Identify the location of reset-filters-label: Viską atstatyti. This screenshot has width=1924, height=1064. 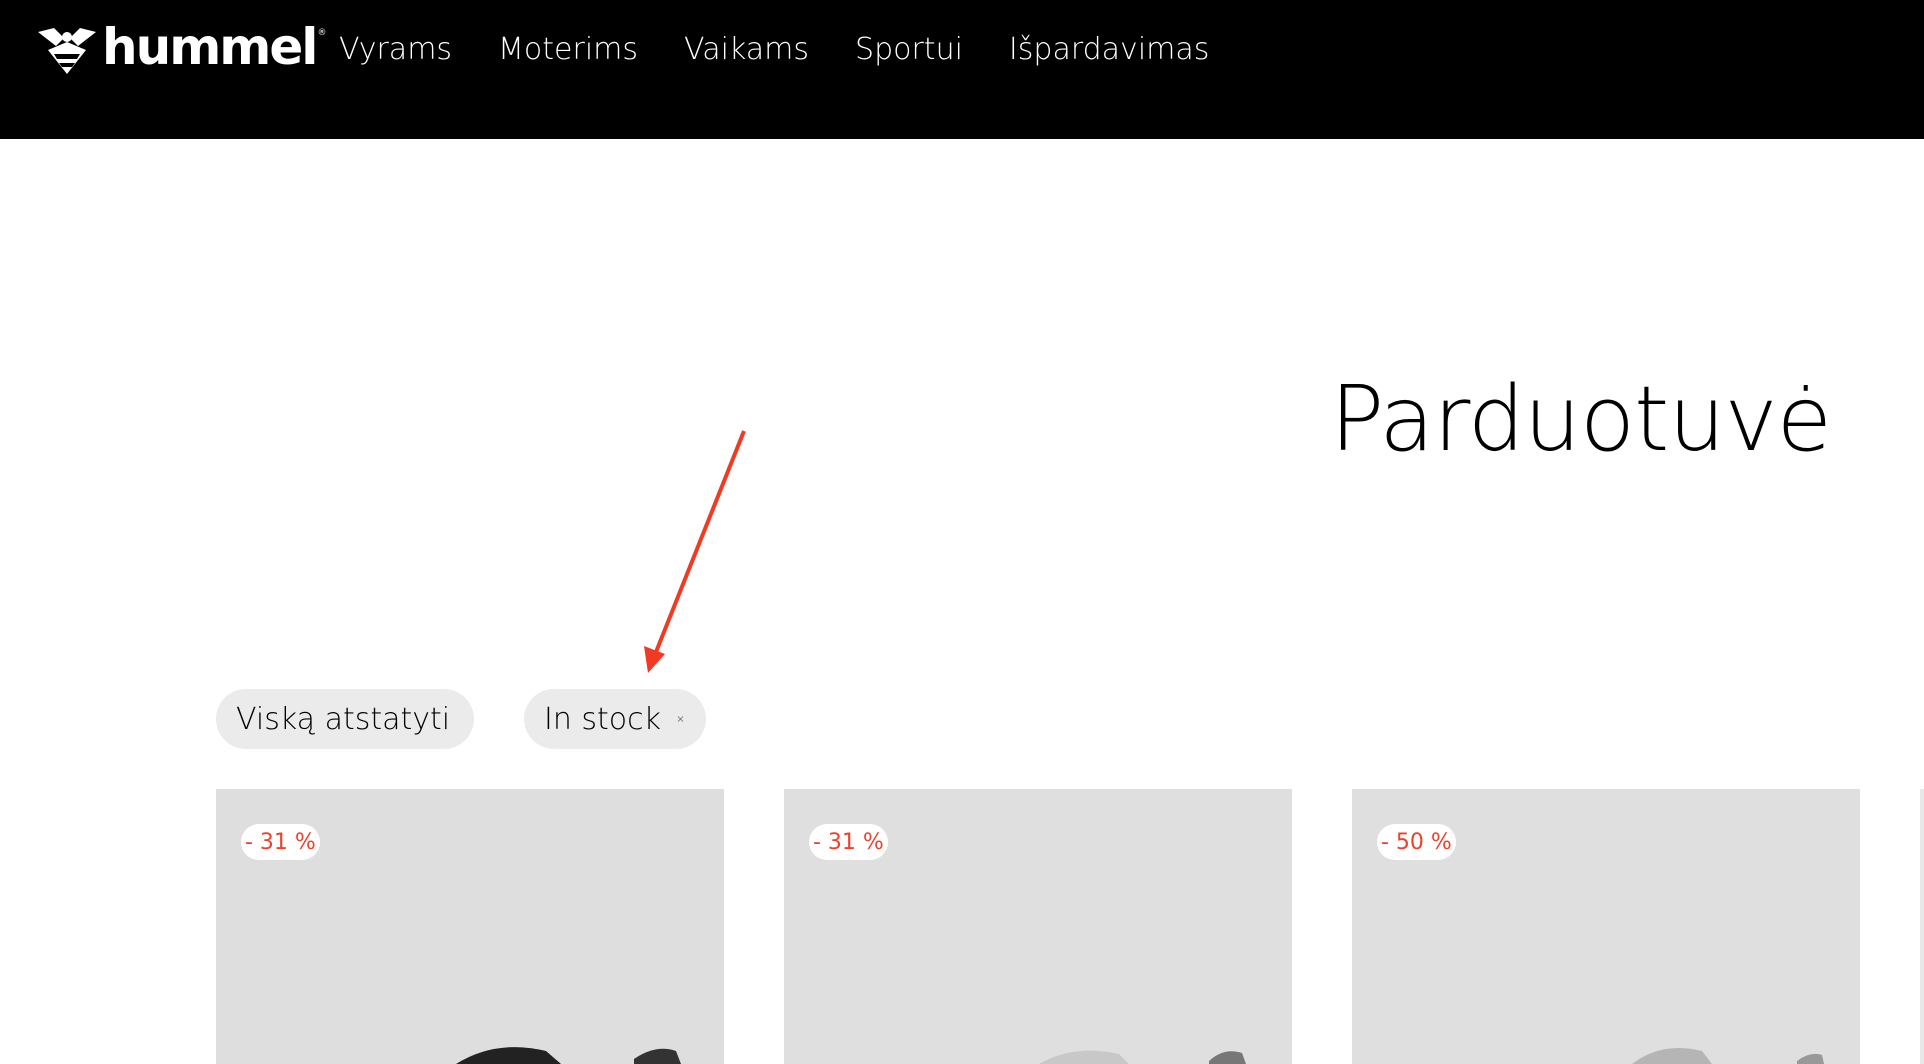
(343, 719).